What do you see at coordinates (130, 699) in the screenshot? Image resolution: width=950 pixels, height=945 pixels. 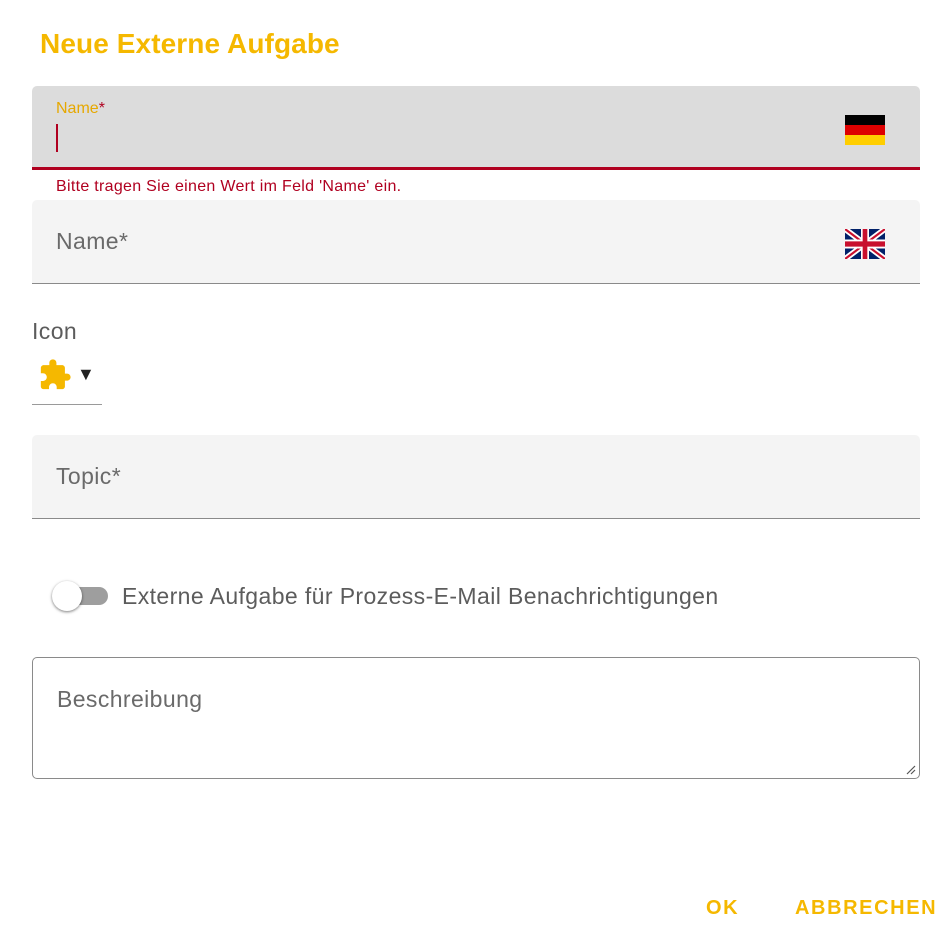 I see `description-label: Beschreibung` at bounding box center [130, 699].